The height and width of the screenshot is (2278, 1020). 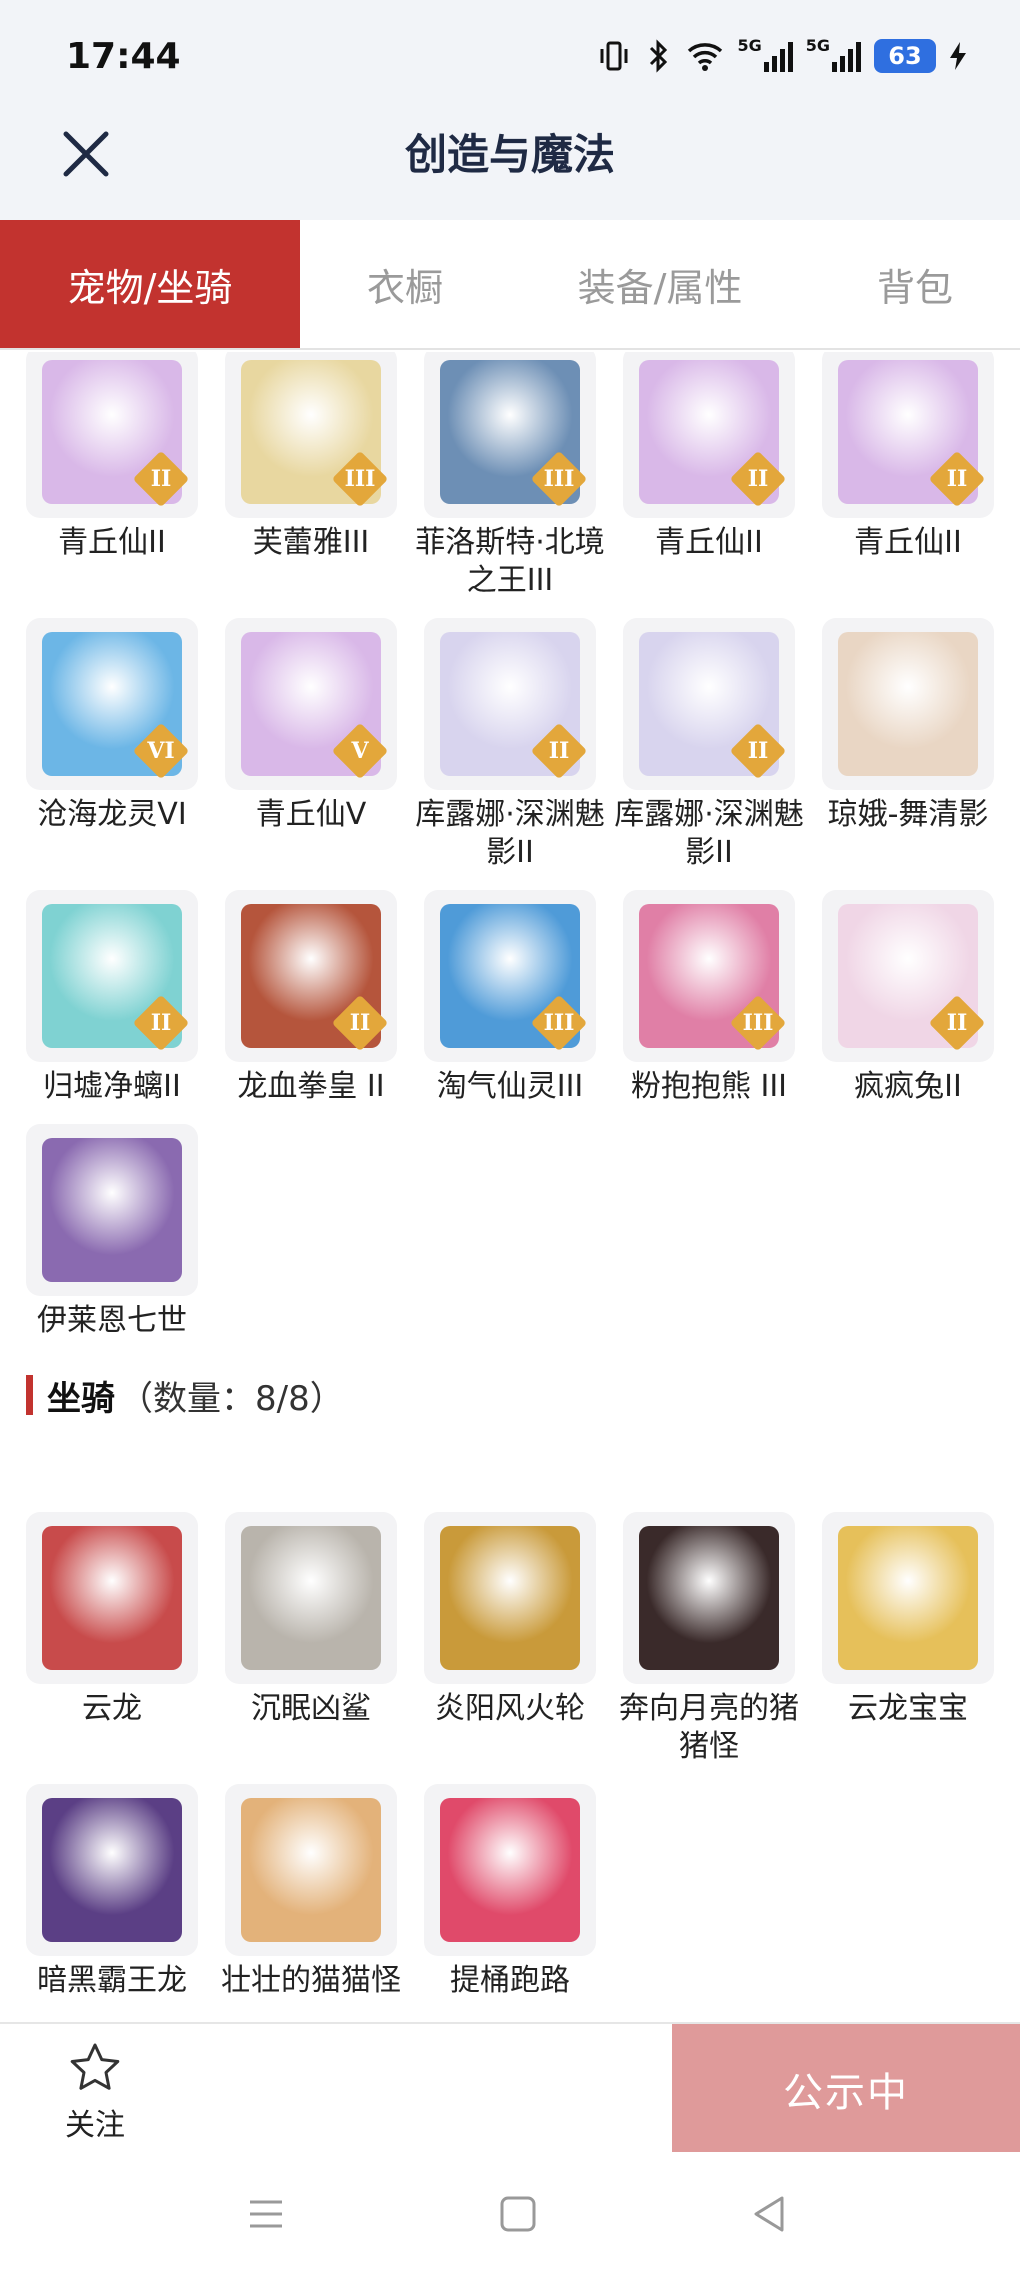 I want to click on network-type-label-2: 5G, so click(x=817, y=45).